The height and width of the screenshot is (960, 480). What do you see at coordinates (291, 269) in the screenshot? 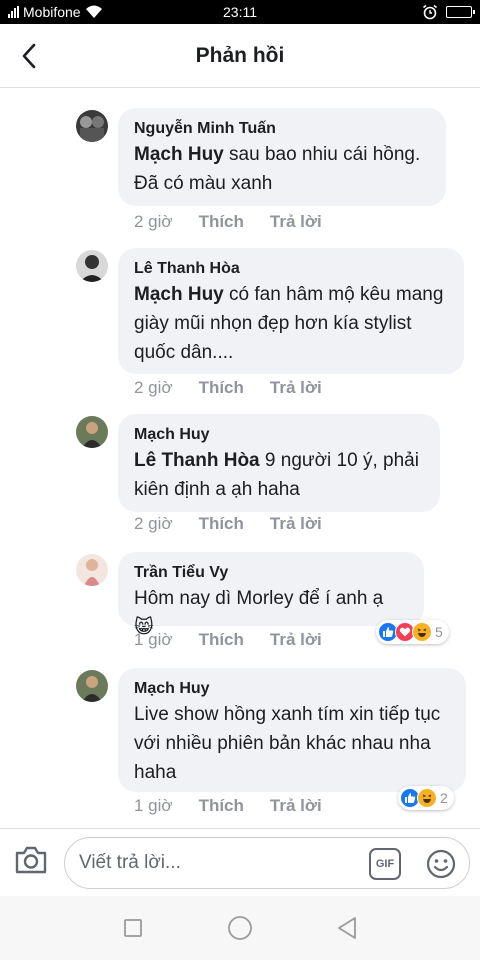
I see `comment-author: Lê Thanh Hòa` at bounding box center [291, 269].